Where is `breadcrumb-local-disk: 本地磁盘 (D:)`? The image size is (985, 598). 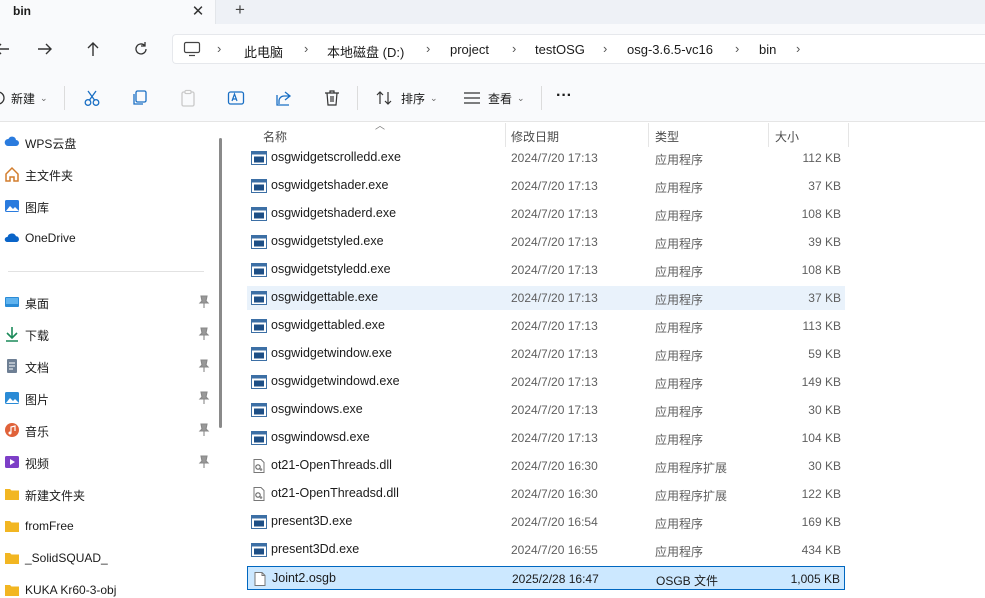
breadcrumb-local-disk: 本地磁盘 (D:) is located at coordinates (365, 51).